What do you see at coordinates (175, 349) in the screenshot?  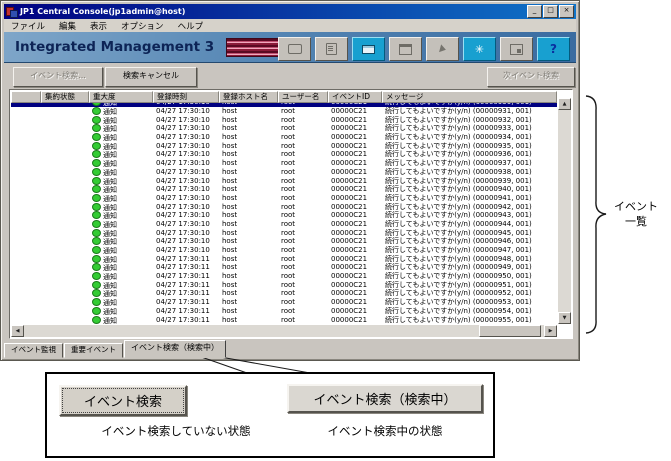 I see `tab-event-search-searching: イベント検索（検索中）` at bounding box center [175, 349].